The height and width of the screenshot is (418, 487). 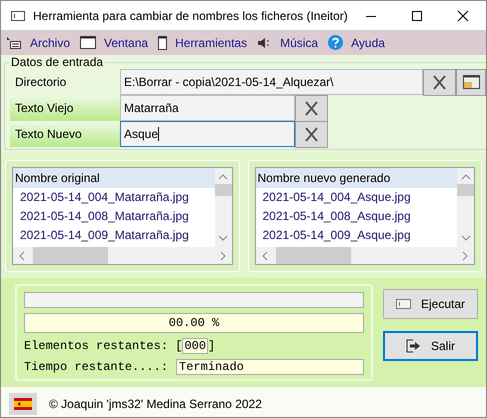 What do you see at coordinates (195, 346) in the screenshot?
I see `remaining-count: 000` at bounding box center [195, 346].